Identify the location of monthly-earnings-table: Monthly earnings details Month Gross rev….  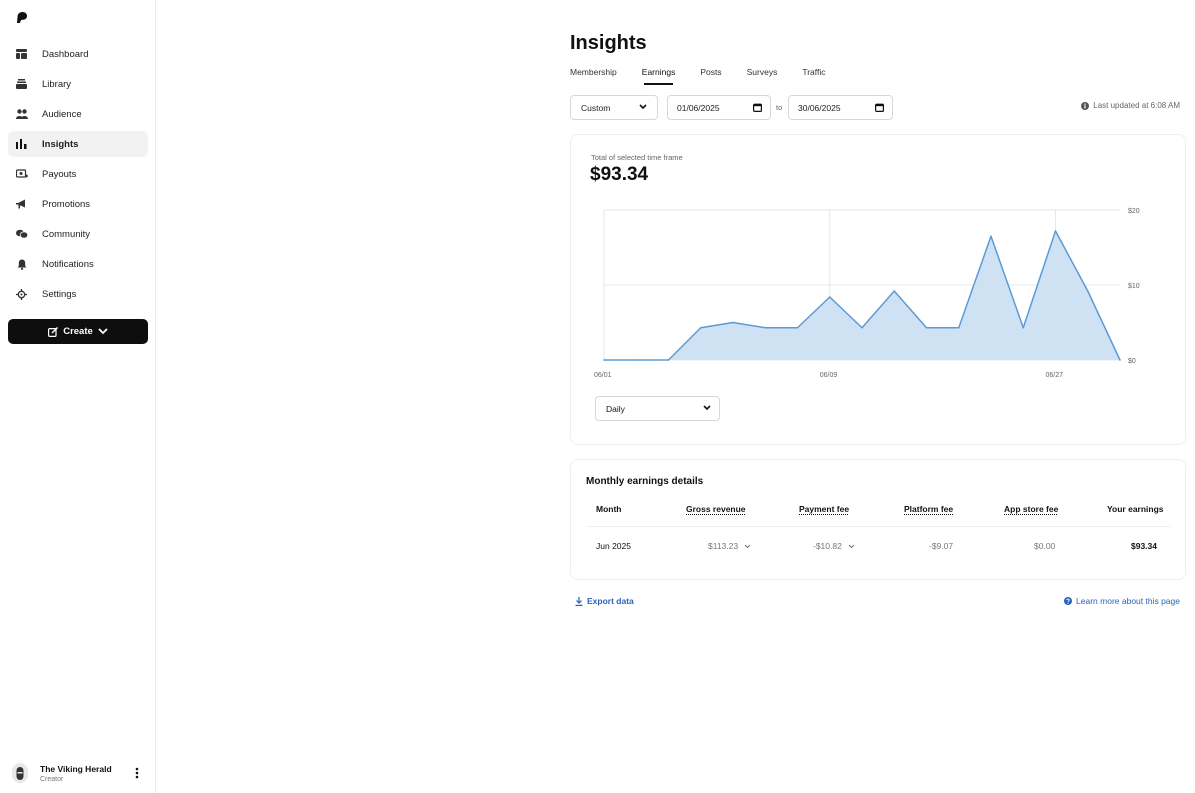
(878, 519).